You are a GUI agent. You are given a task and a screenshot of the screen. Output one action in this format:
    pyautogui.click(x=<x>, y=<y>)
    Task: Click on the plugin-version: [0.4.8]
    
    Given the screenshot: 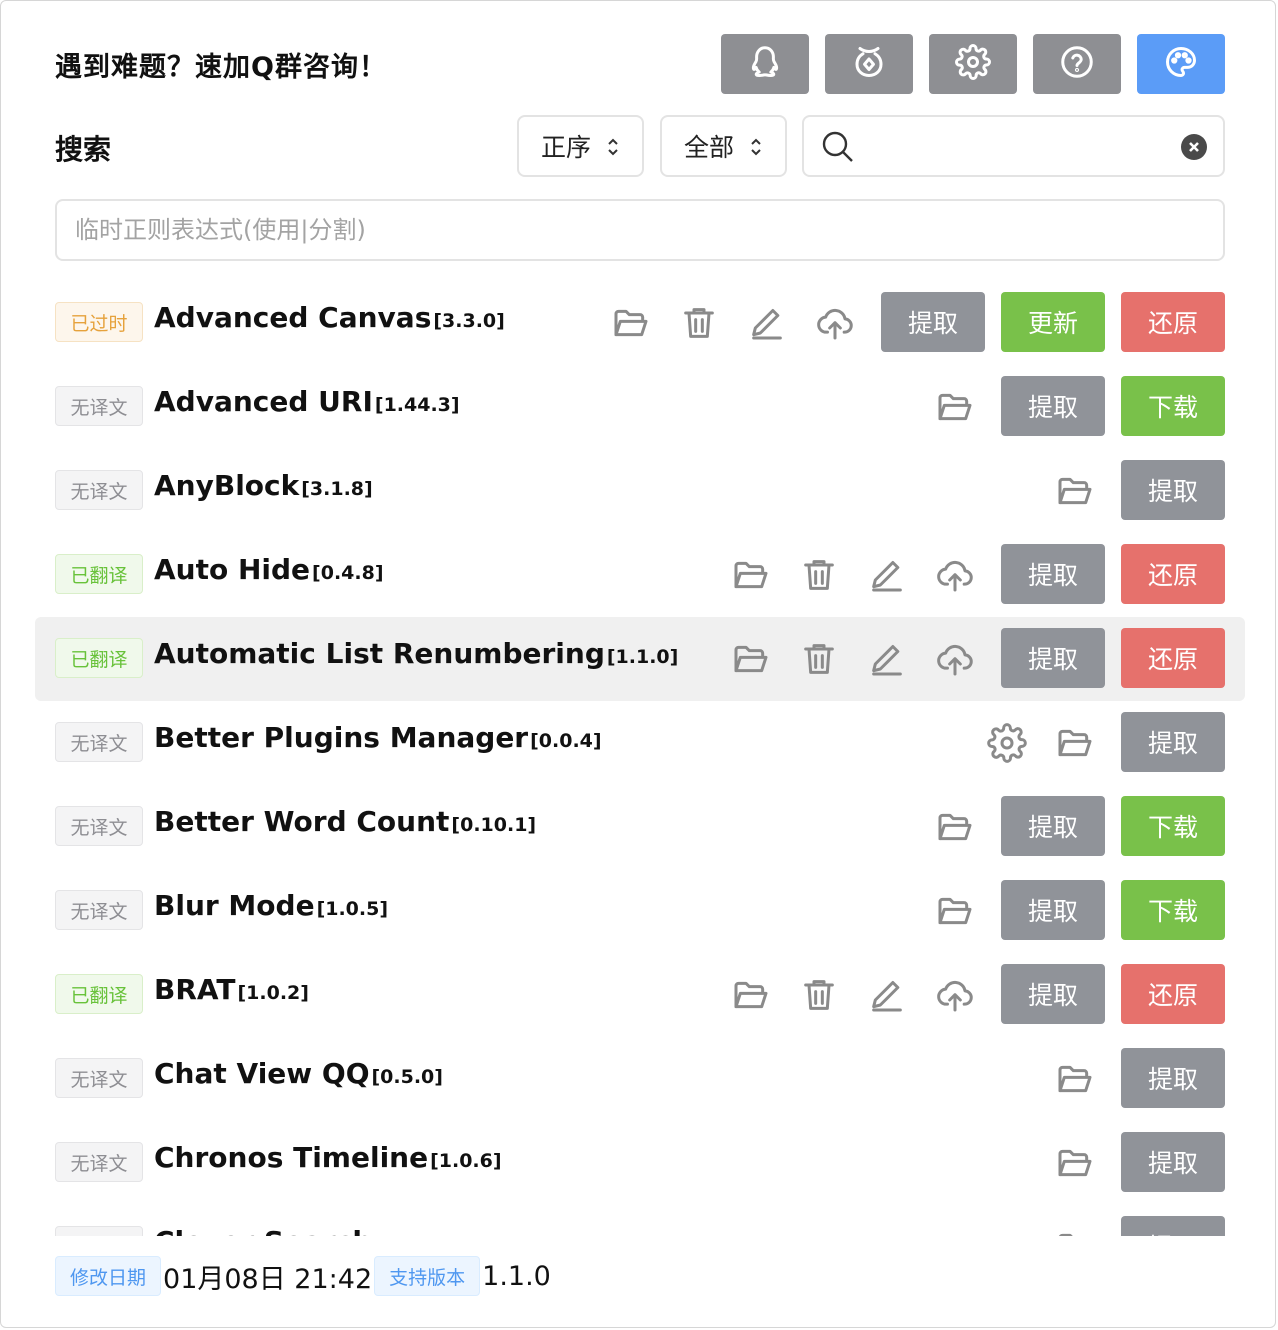 What is the action you would take?
    pyautogui.click(x=348, y=573)
    